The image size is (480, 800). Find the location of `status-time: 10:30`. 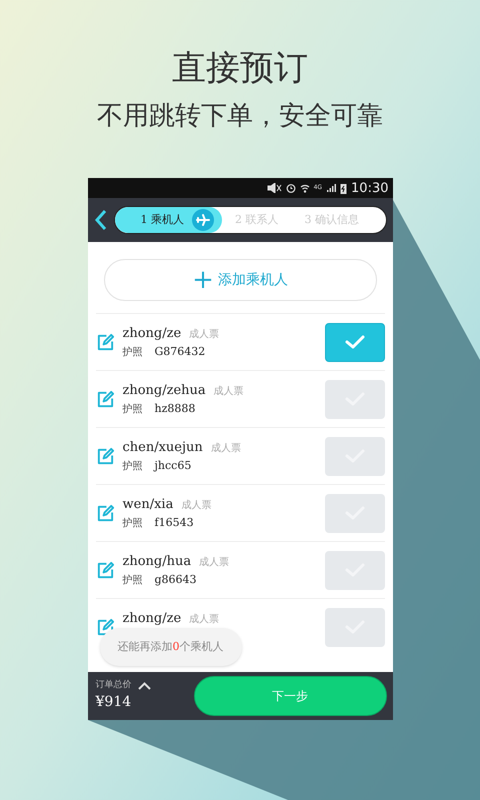

status-time: 10:30 is located at coordinates (369, 188).